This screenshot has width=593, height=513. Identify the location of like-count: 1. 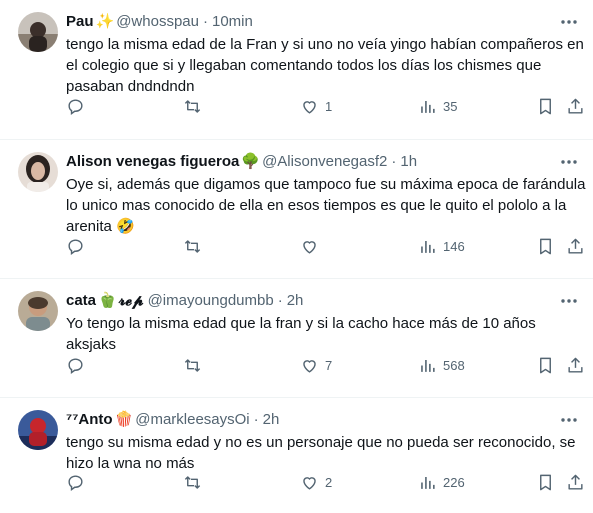
(329, 106).